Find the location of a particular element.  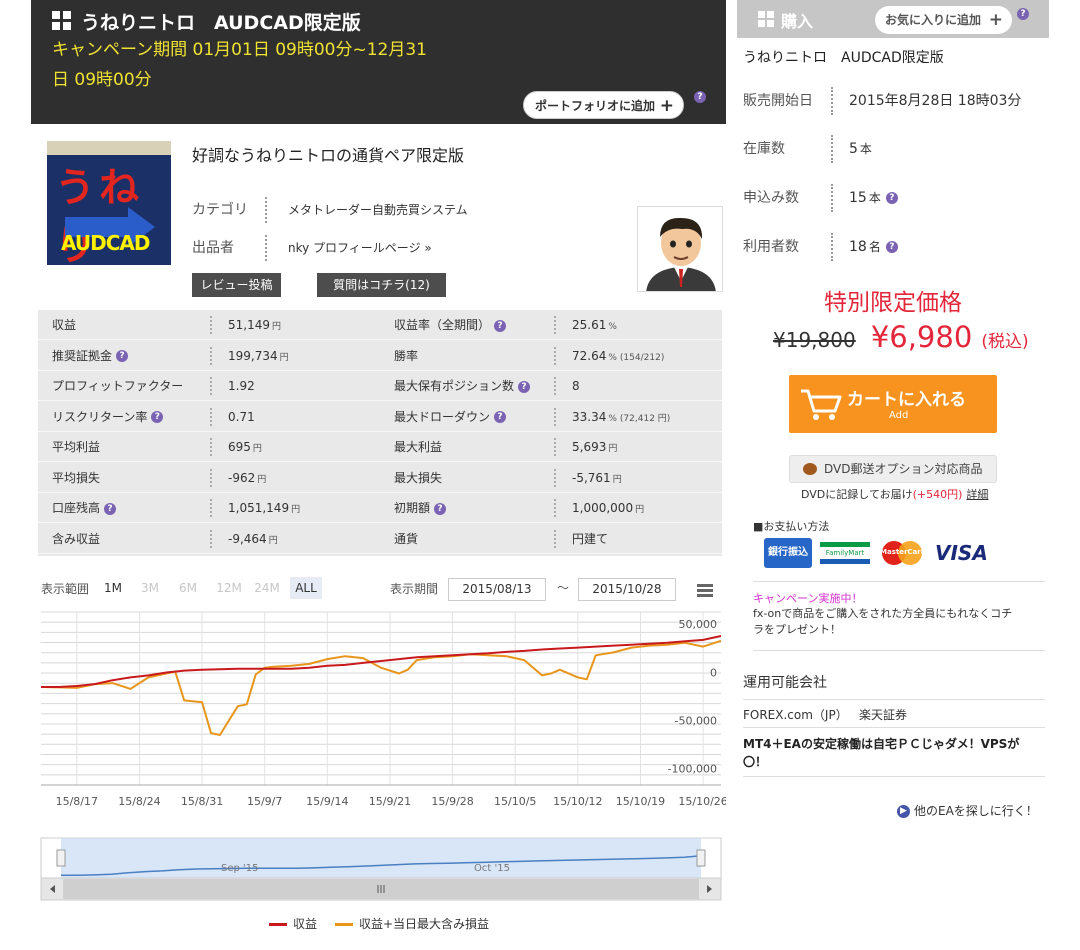

purchase-info-number: 2015年8月28日 18時03分 is located at coordinates (935, 101).